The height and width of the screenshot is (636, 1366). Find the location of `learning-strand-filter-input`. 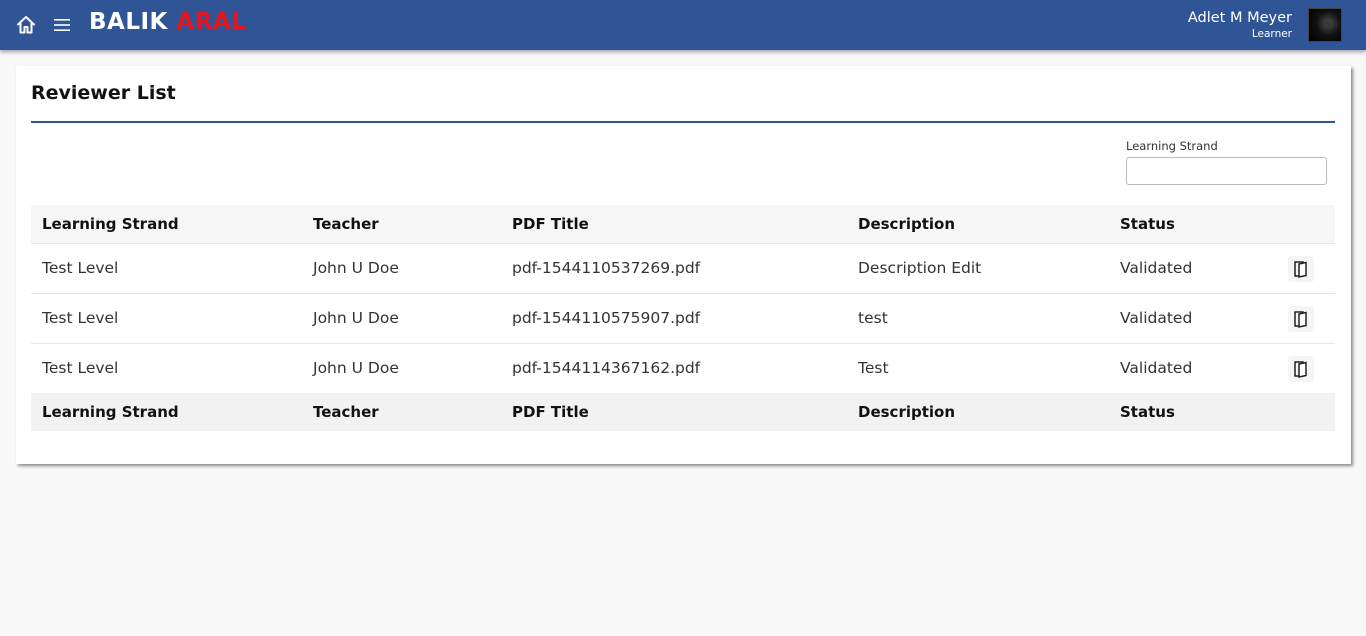

learning-strand-filter-input is located at coordinates (1226, 171).